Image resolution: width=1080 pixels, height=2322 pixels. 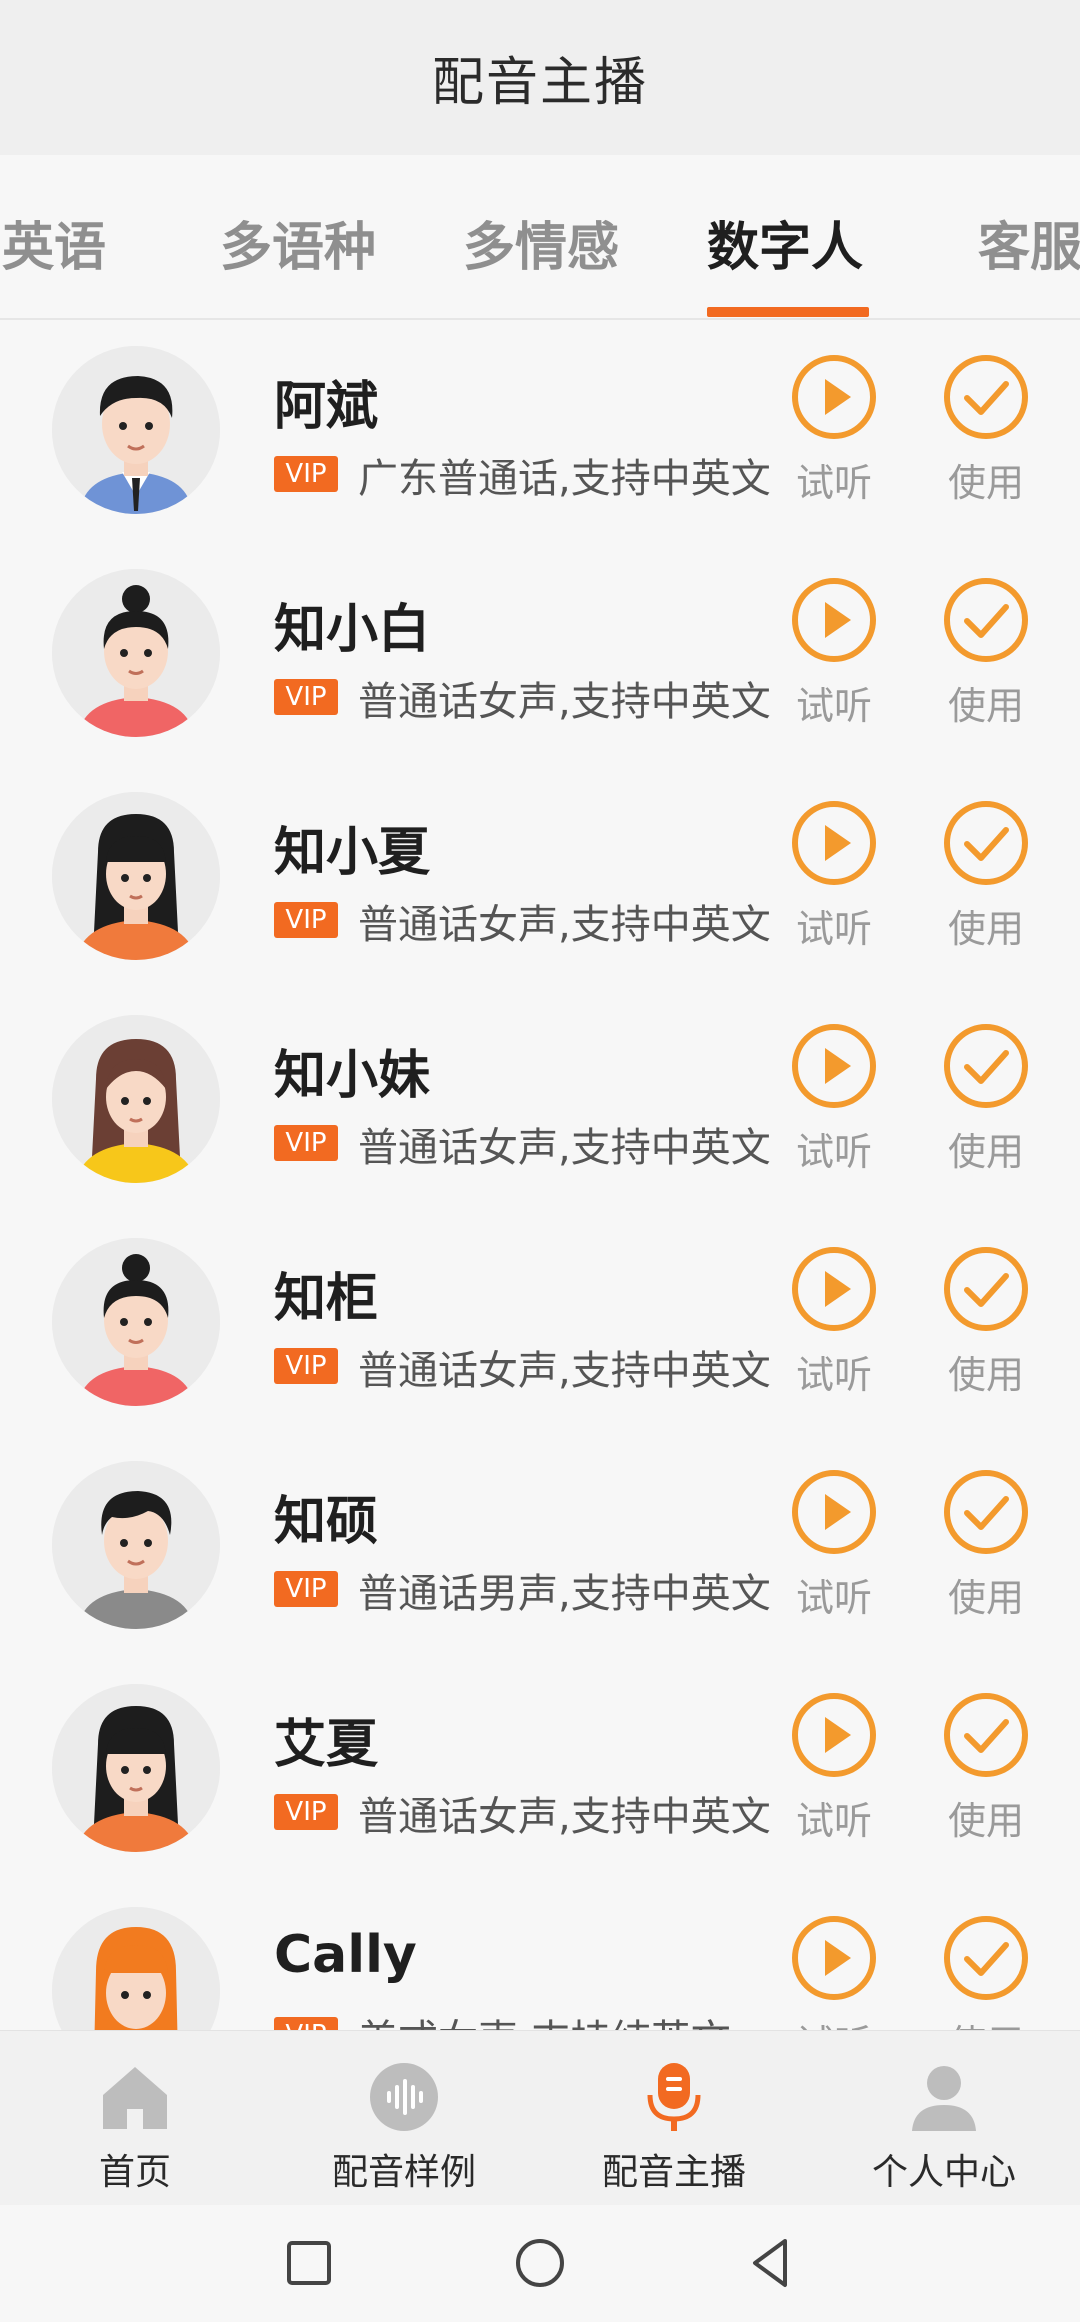 I want to click on list-item: 艾夏 VIP 普通话女声,支持中英文 试听 使用, so click(x=540, y=1771).